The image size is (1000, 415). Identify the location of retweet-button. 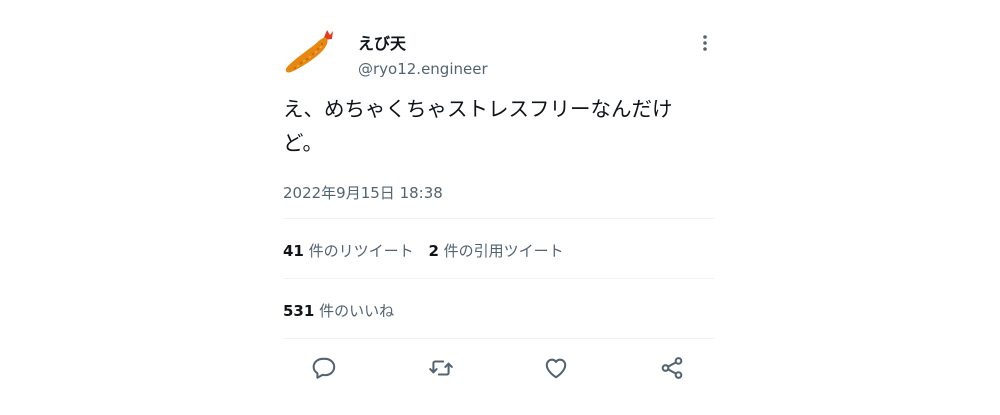
(441, 368).